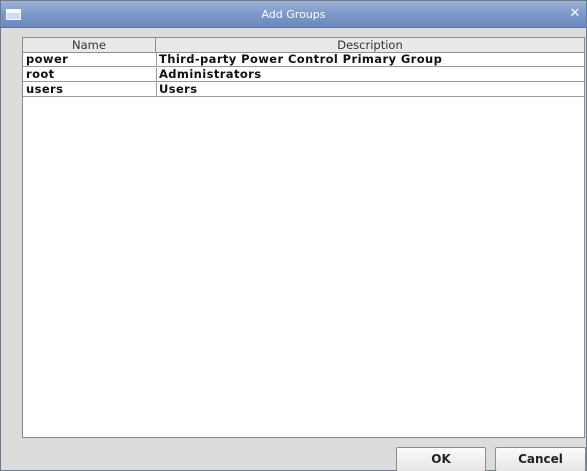  I want to click on group-name-cell: users, so click(45, 89).